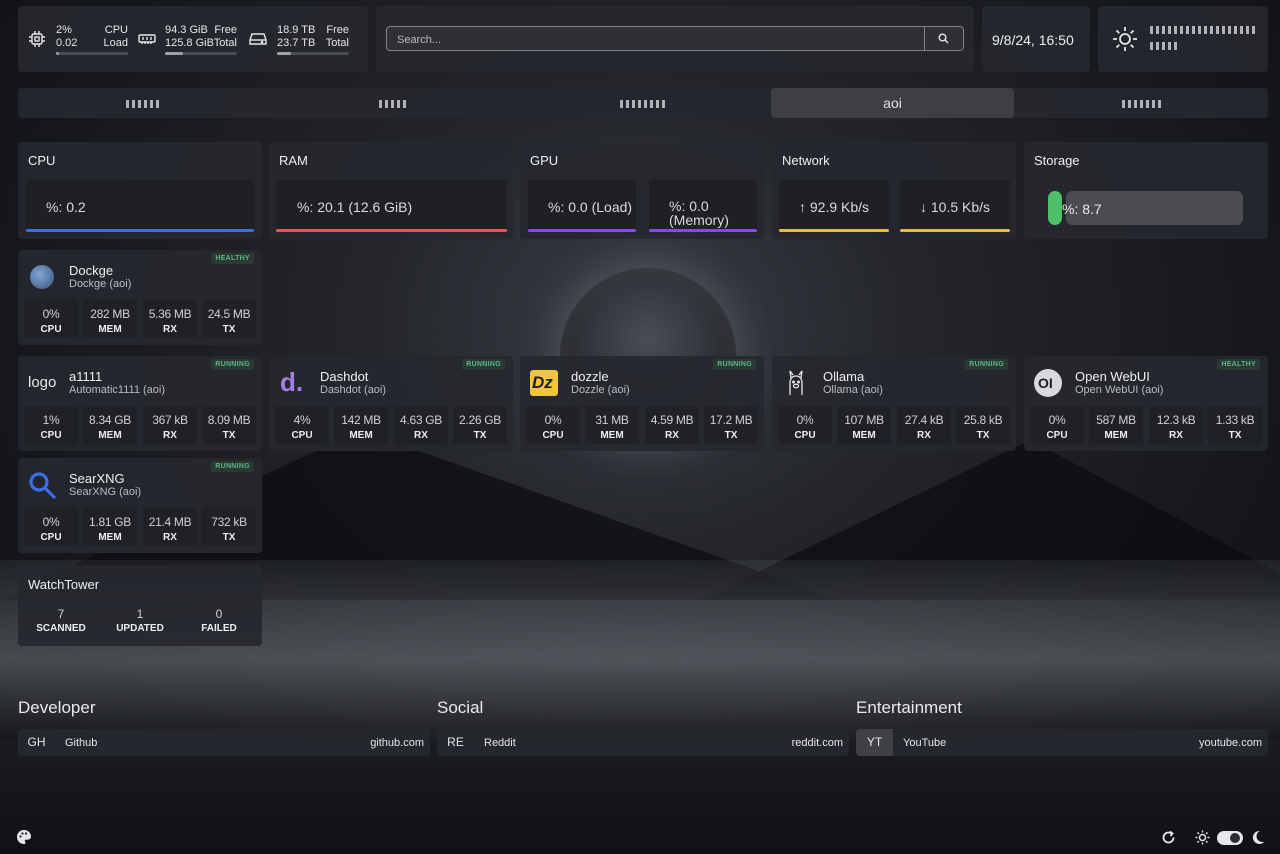  Describe the element at coordinates (51, 527) in the screenshot. I see `stat-cpu: 0% CPU` at that location.